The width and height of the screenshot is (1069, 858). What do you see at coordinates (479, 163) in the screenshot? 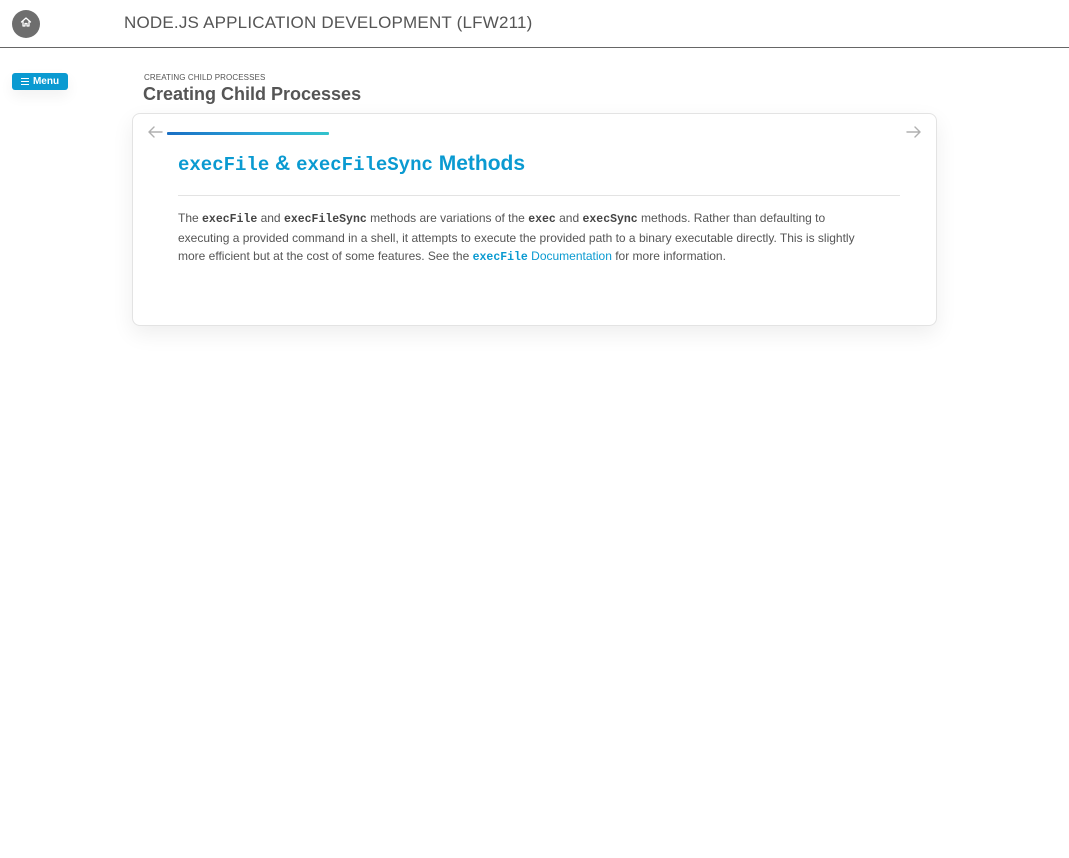
I see `heading-methods: Methods` at bounding box center [479, 163].